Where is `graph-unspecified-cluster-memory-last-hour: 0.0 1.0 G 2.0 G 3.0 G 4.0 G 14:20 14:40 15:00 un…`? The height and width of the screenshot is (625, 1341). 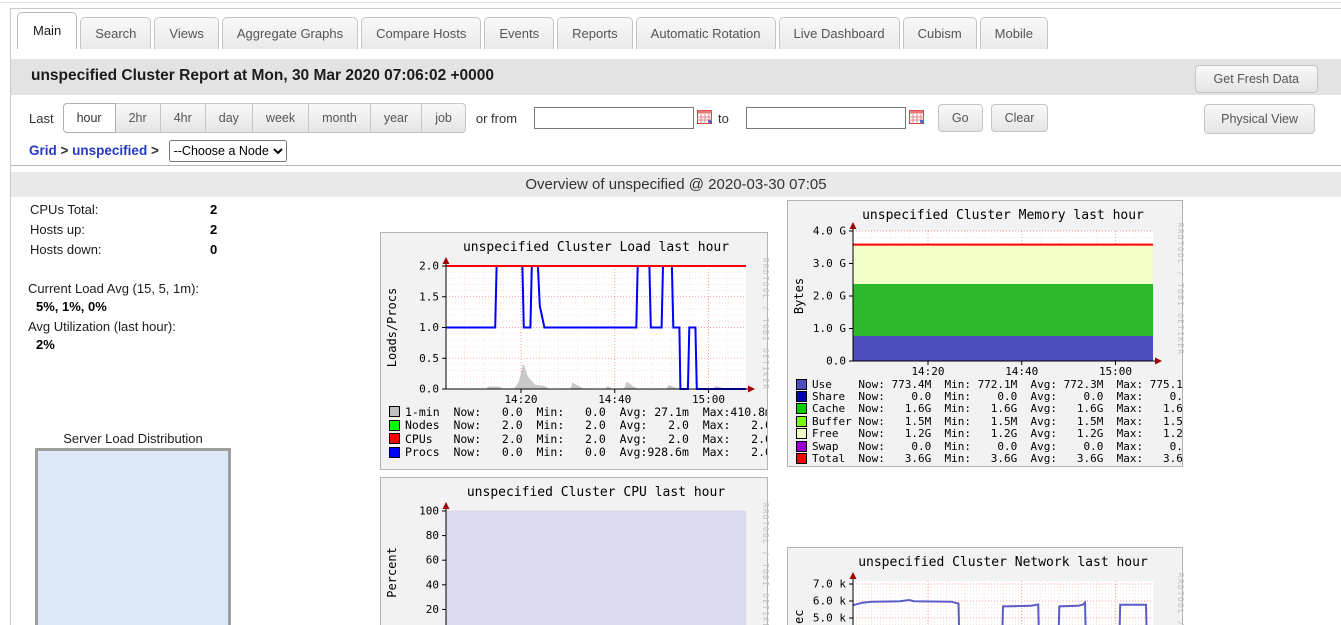
graph-unspecified-cluster-memory-last-hour: 0.0 1.0 G 2.0 G 3.0 G 4.0 G 14:20 14:40 15:00 un… is located at coordinates (985, 333).